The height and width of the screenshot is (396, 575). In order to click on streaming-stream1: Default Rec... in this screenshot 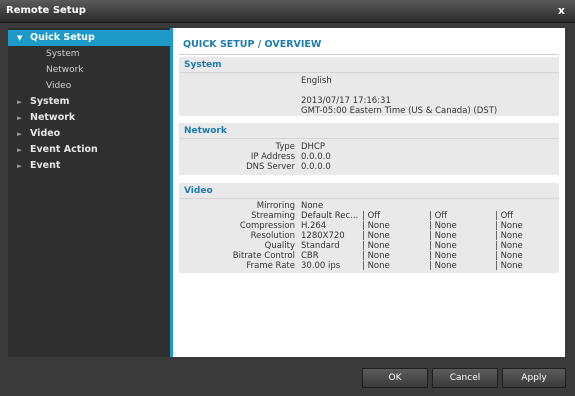, I will do `click(330, 216)`.